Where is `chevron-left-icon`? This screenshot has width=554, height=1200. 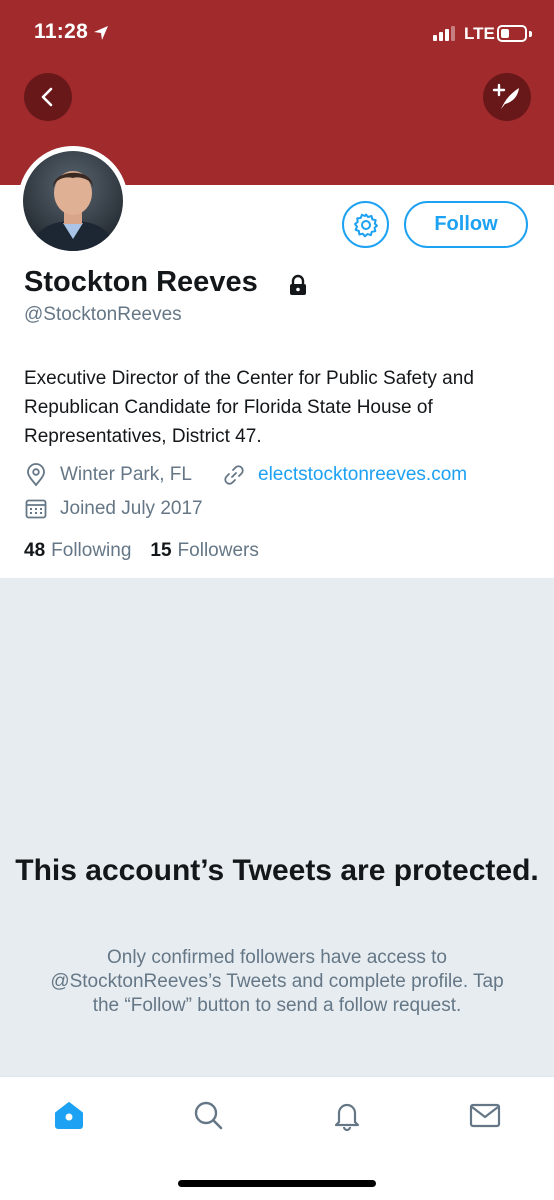
chevron-left-icon is located at coordinates (47, 97).